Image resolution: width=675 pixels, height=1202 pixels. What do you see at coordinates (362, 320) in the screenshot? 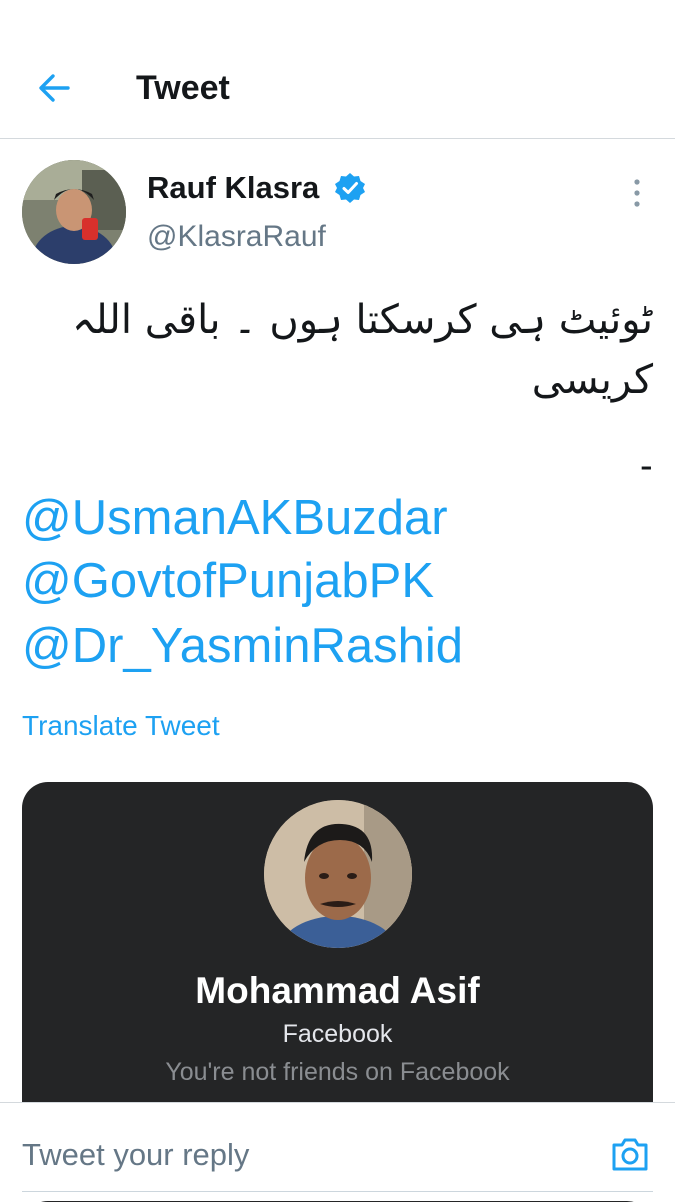
I see `tweet-text-line: ٹوئیٹ ہی کرسکتا ہوں ۔ باقی اللہ` at bounding box center [362, 320].